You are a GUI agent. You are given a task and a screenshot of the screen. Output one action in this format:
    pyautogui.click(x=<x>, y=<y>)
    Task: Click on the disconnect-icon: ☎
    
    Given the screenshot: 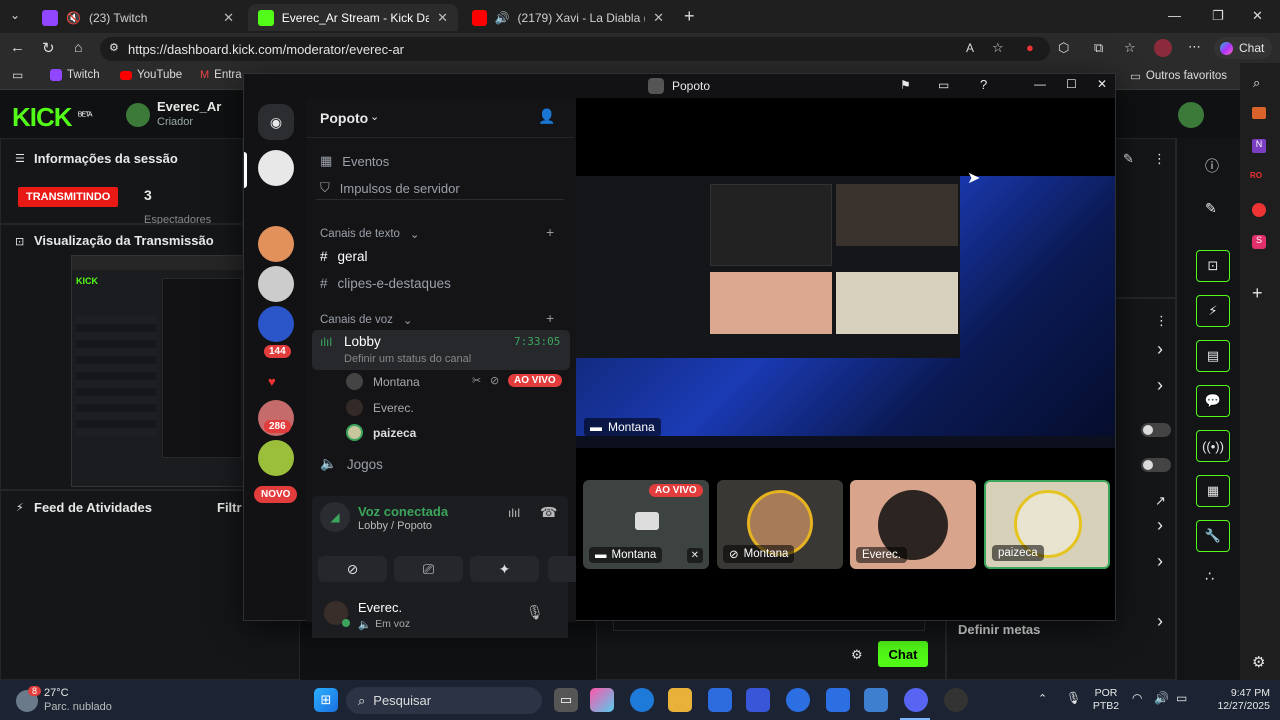 What is the action you would take?
    pyautogui.click(x=548, y=512)
    